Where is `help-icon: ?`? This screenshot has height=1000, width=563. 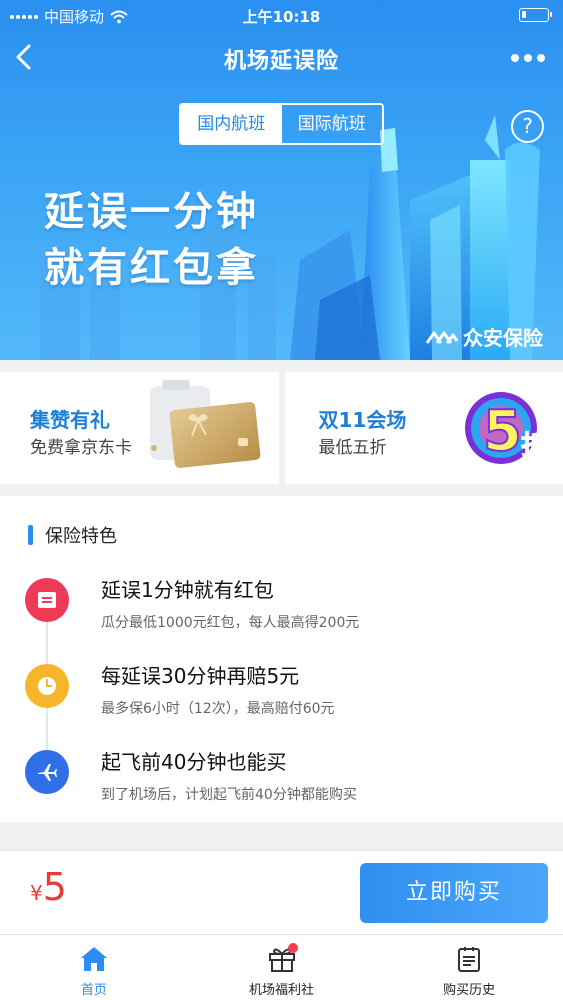 help-icon: ? is located at coordinates (527, 126).